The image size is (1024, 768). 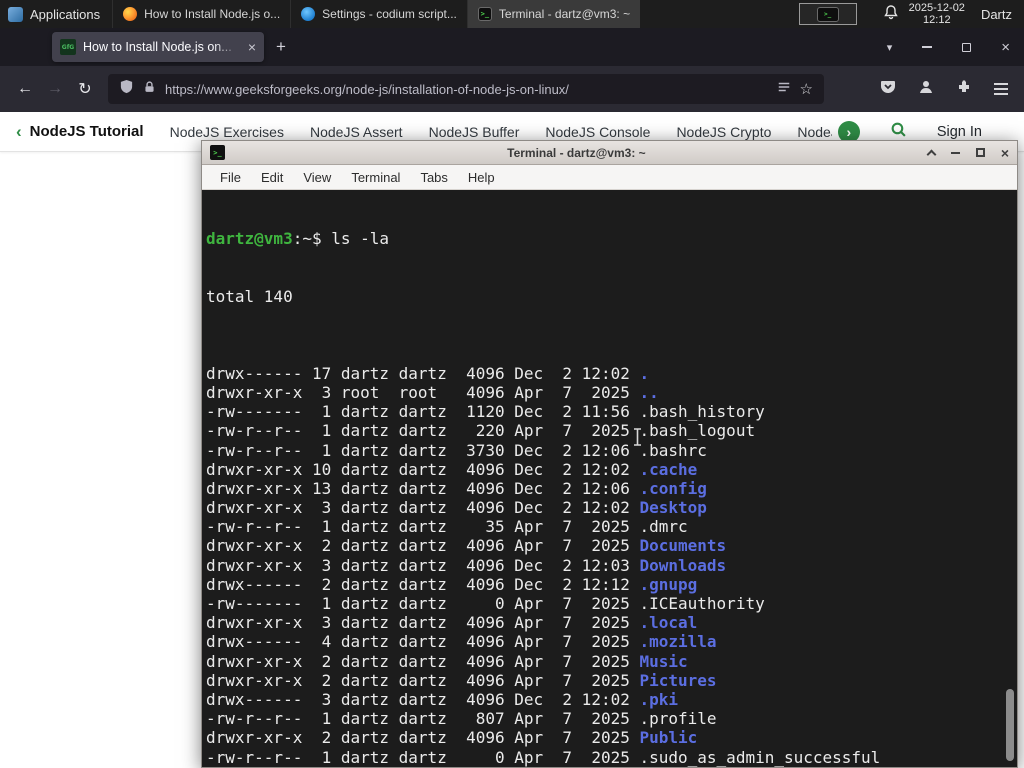 I want to click on menu-edit: Edit, so click(x=272, y=177).